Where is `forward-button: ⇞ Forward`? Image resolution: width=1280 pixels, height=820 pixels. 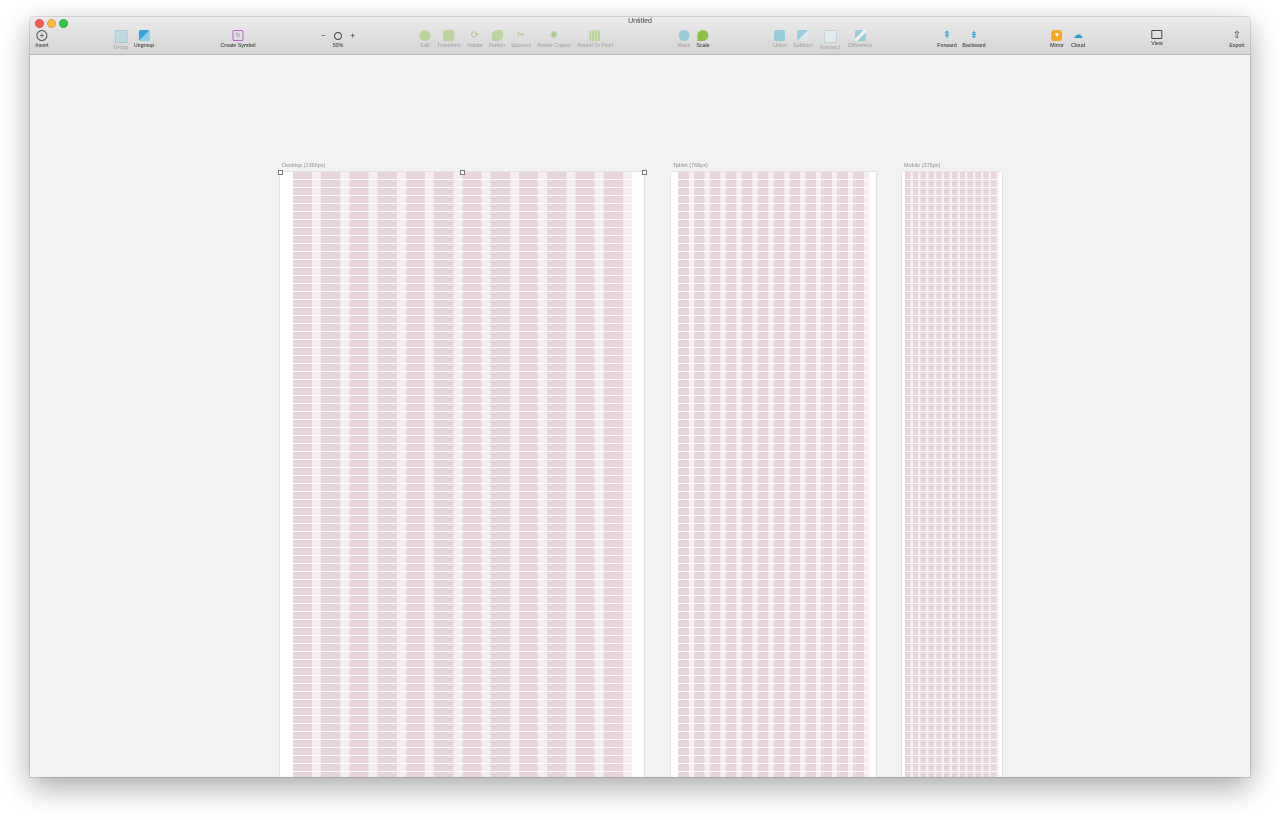
forward-button: ⇞ Forward is located at coordinates (946, 39).